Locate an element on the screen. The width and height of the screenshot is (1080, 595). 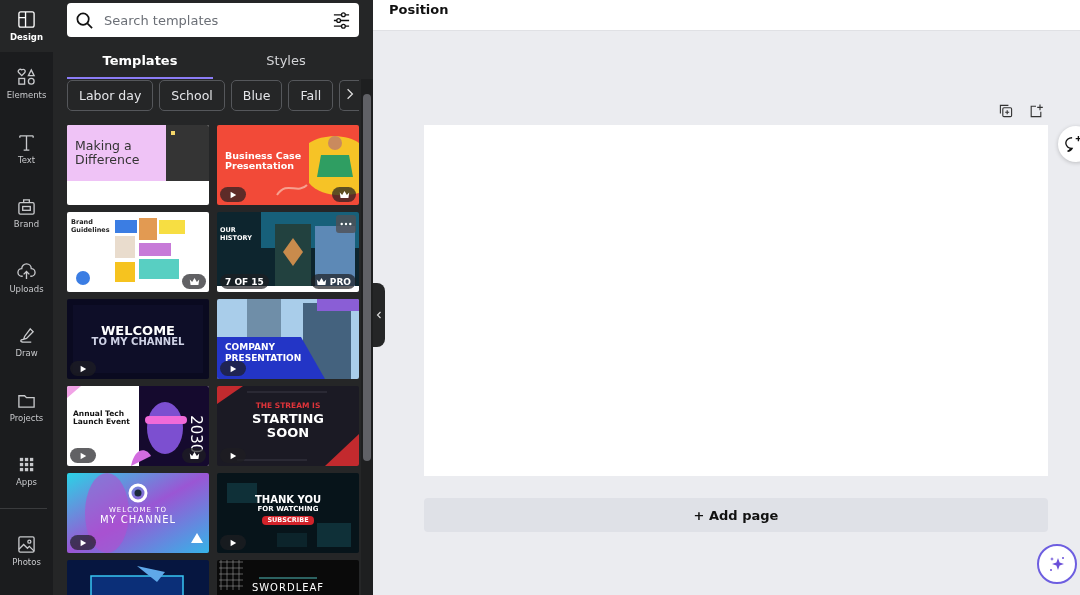
add-page-button: + Add page is located at coordinates (736, 515).